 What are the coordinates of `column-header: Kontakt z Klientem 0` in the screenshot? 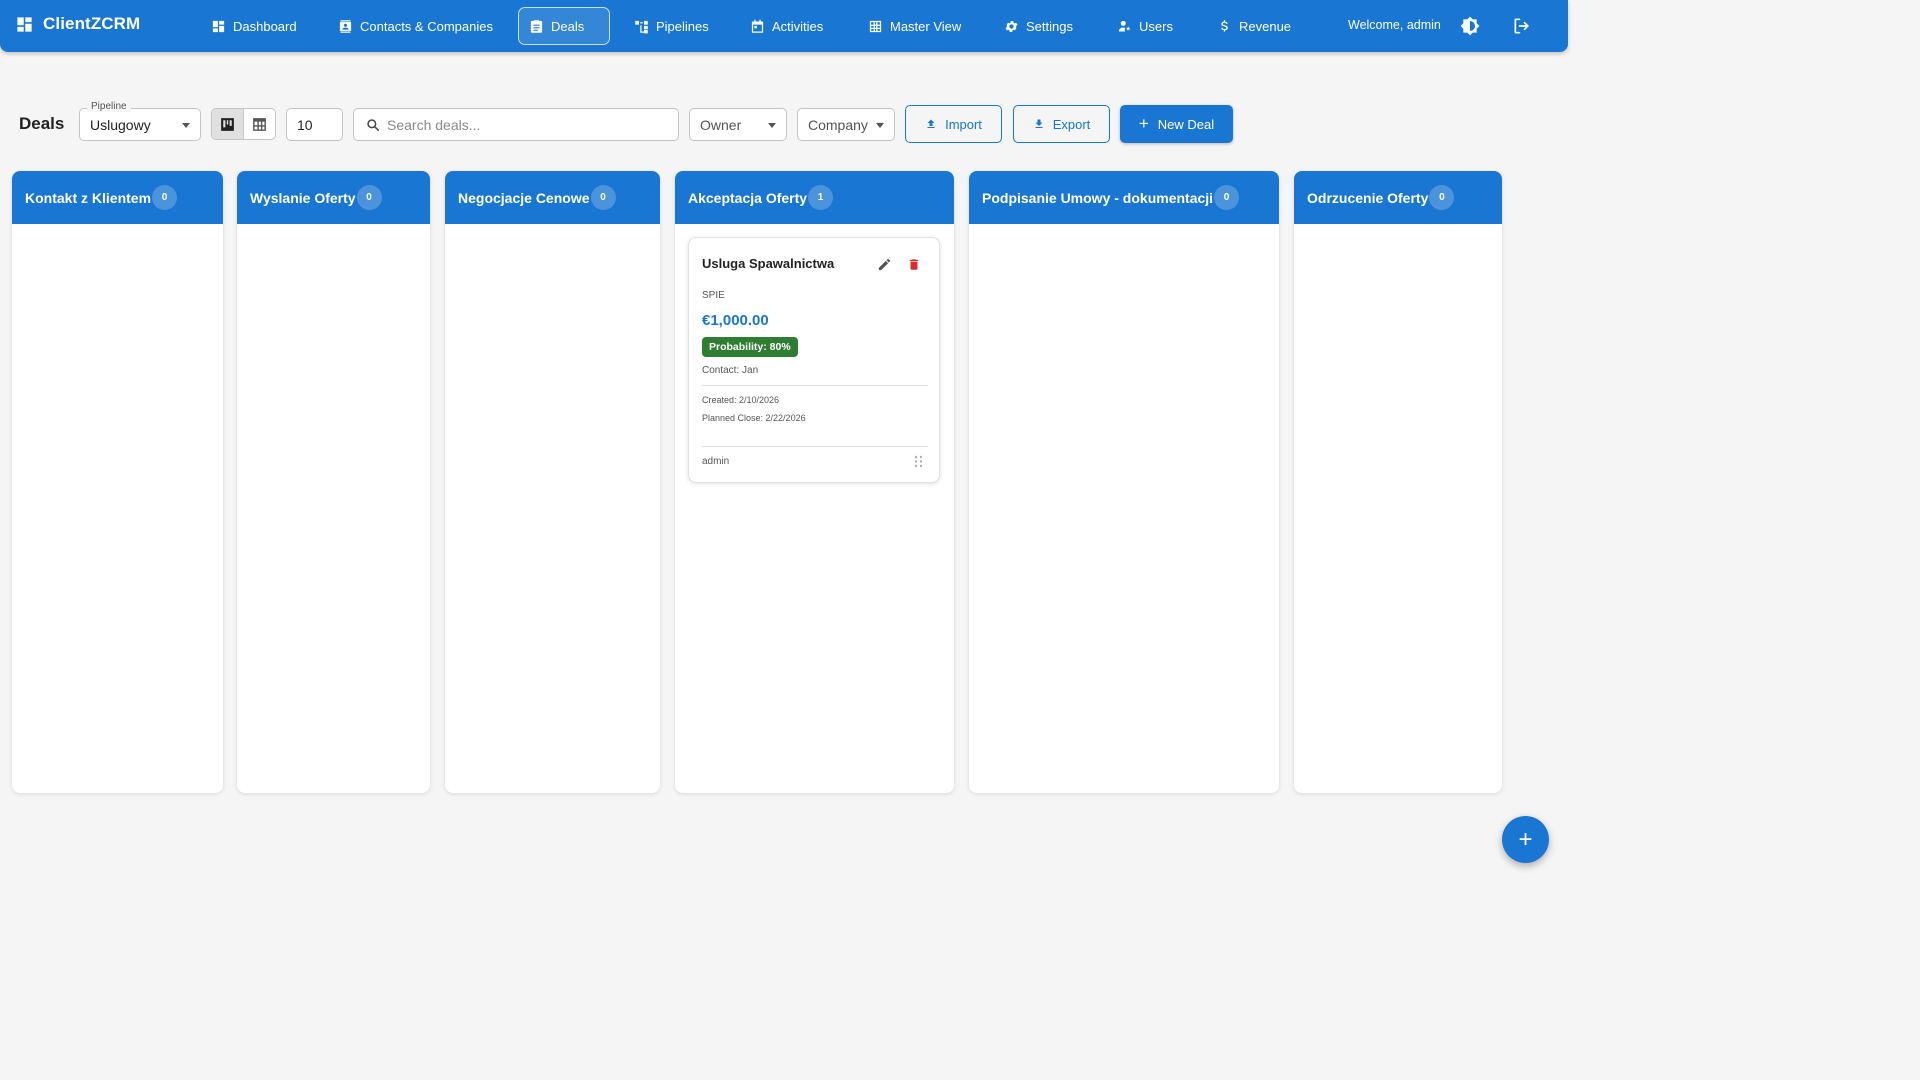 It's located at (117, 197).